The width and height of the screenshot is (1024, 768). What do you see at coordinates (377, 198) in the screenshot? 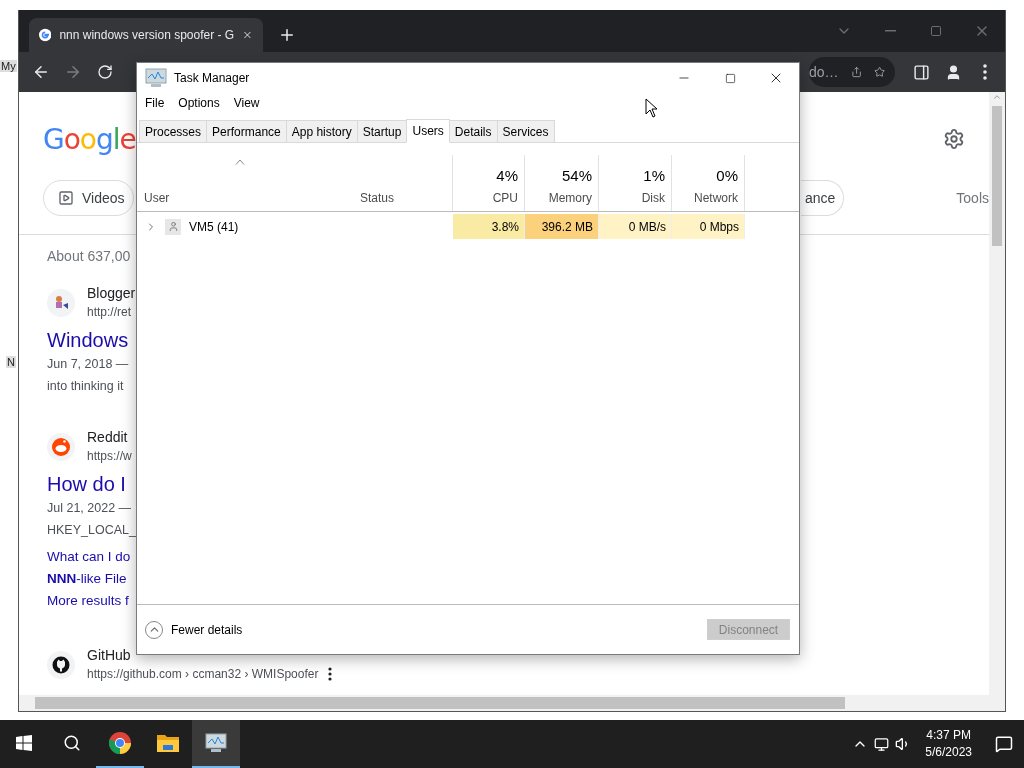
I see `column-label: Status` at bounding box center [377, 198].